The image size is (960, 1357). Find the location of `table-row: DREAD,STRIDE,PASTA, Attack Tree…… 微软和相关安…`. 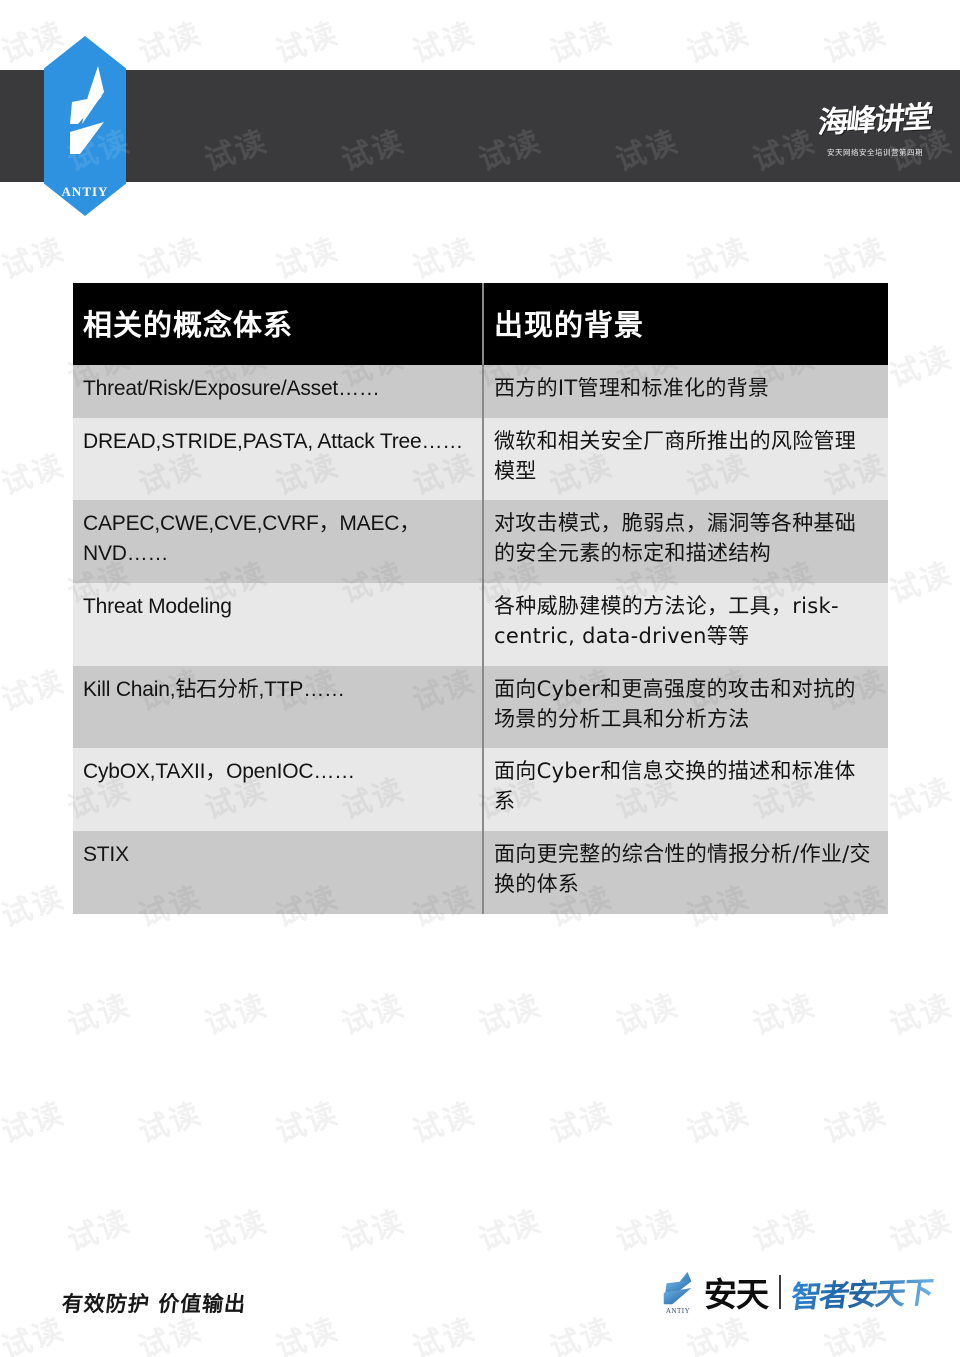

table-row: DREAD,STRIDE,PASTA, Attack Tree…… 微软和相关安… is located at coordinates (480, 459).